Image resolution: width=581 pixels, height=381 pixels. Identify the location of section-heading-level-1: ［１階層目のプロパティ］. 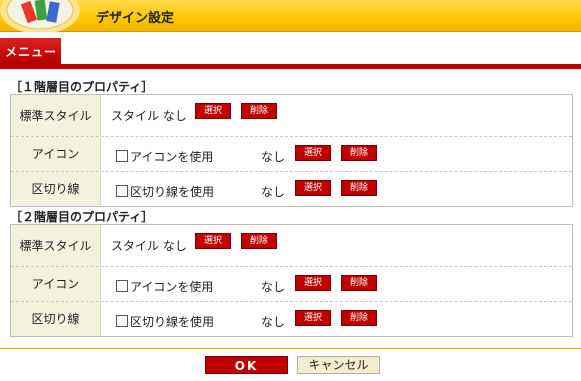
(82, 87).